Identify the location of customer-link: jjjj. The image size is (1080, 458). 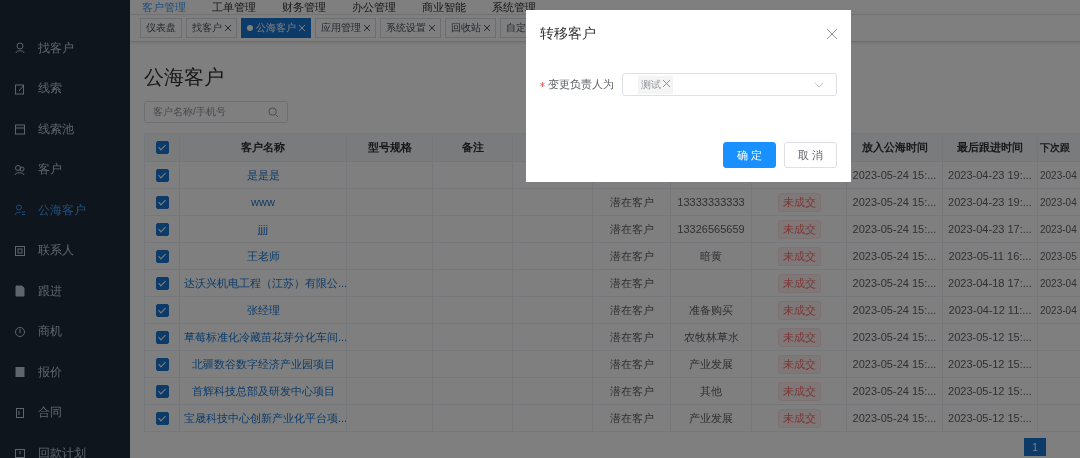
(263, 229).